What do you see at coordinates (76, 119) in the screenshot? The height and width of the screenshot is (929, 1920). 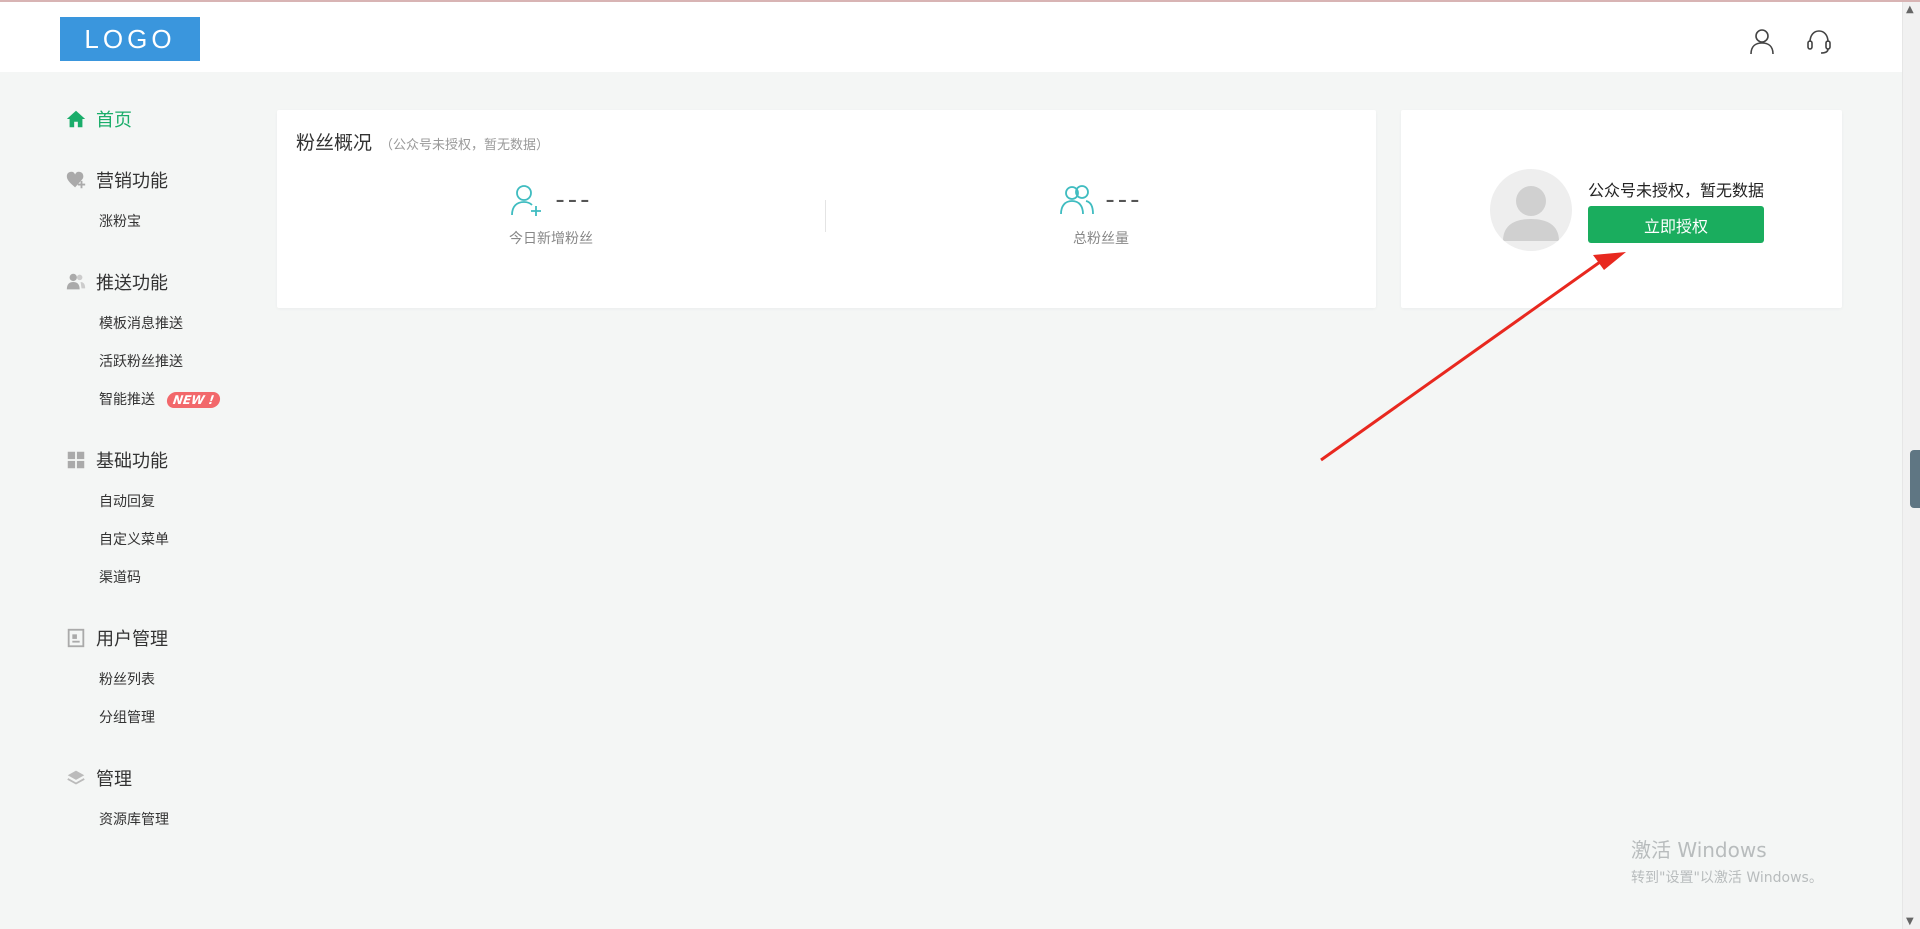 I see `home-icon` at bounding box center [76, 119].